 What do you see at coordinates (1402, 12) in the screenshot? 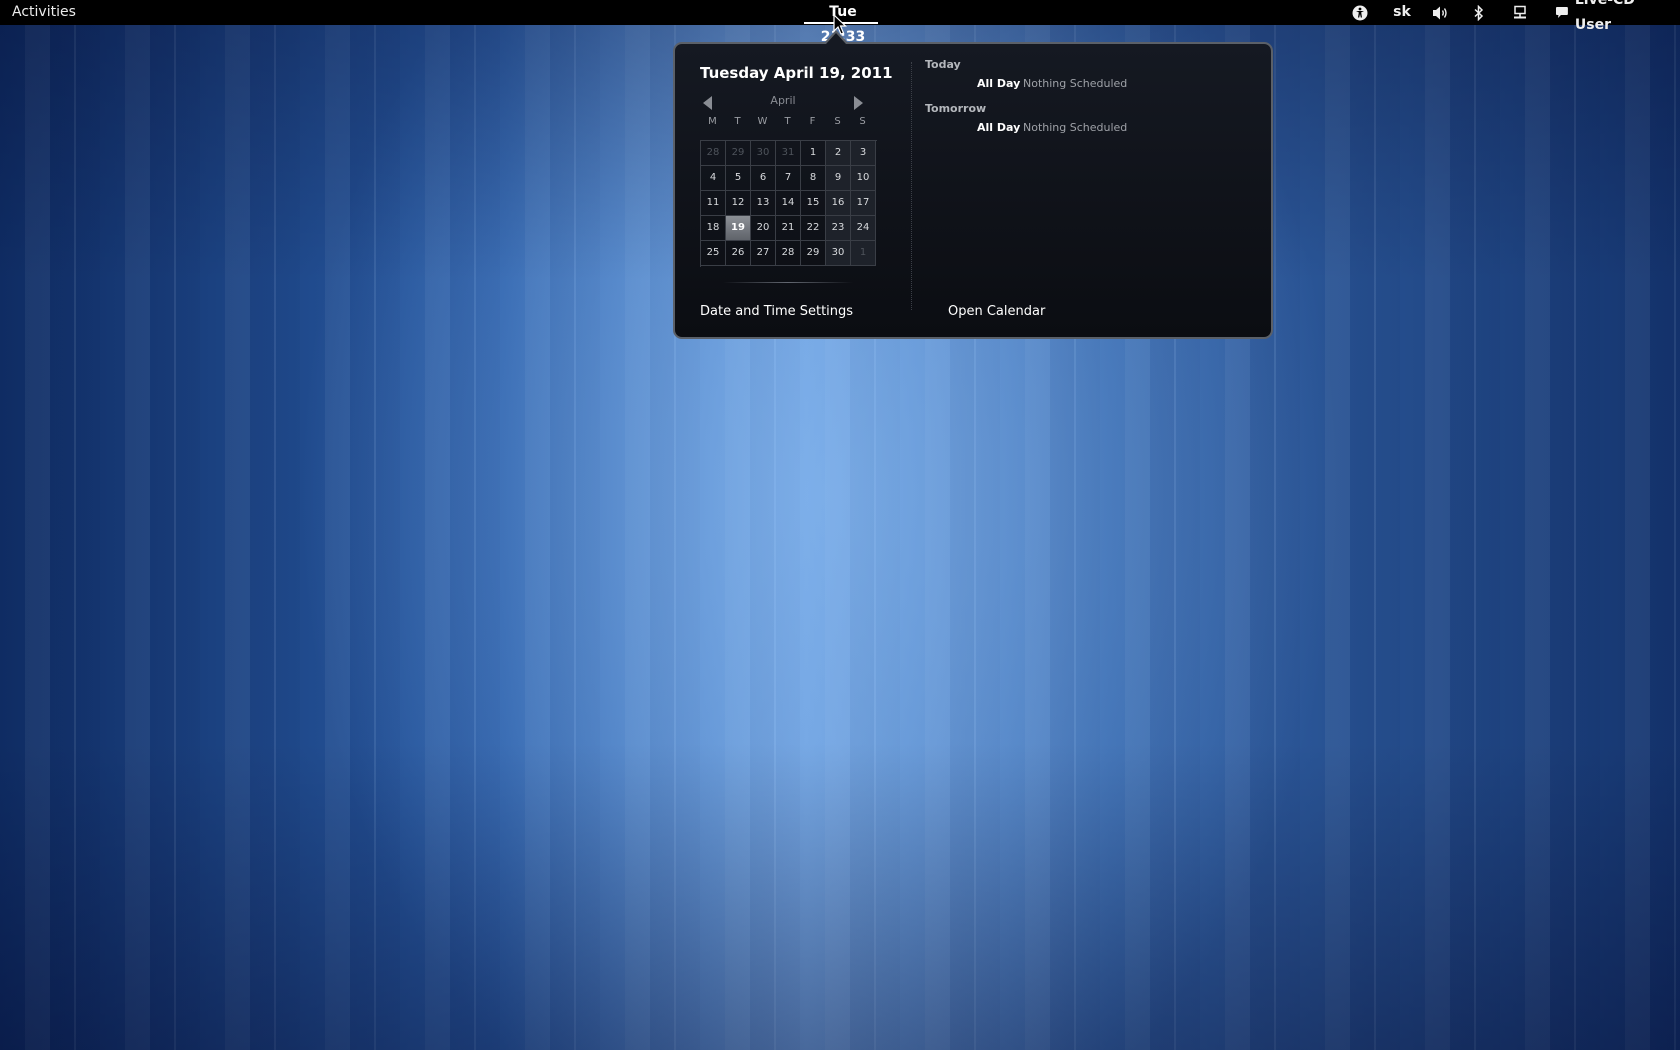
I see `keyboard-layout-indicator: sk` at bounding box center [1402, 12].